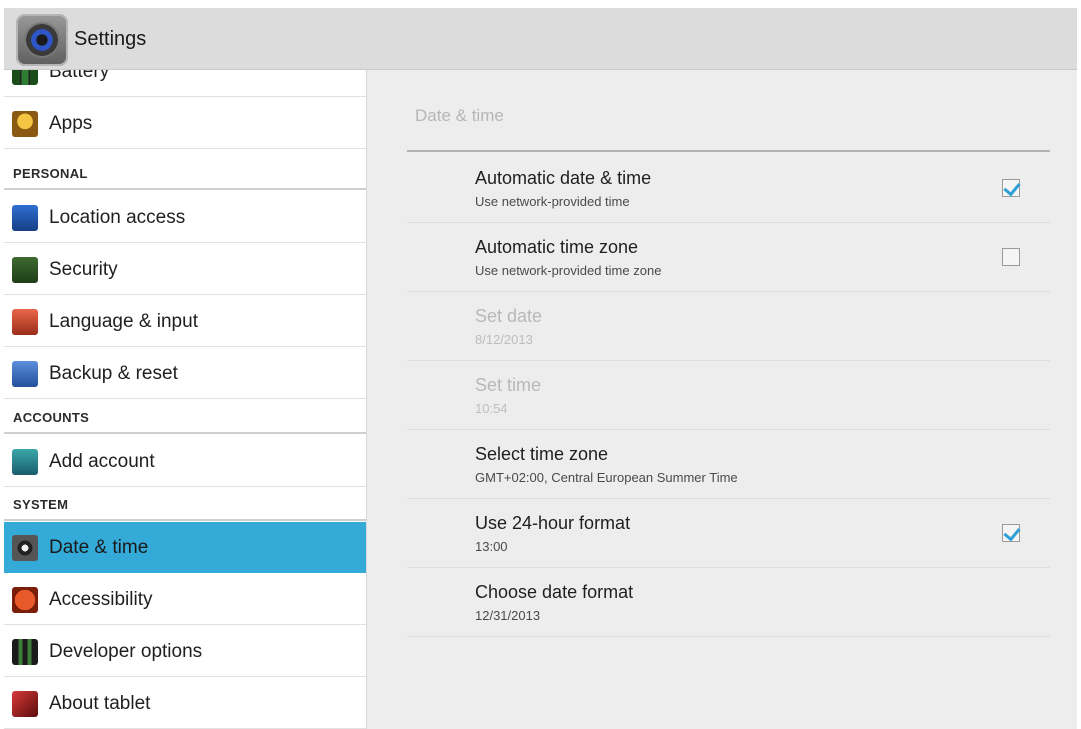  Describe the element at coordinates (1011, 257) in the screenshot. I see `automatic-time-zone-checkbox` at that location.